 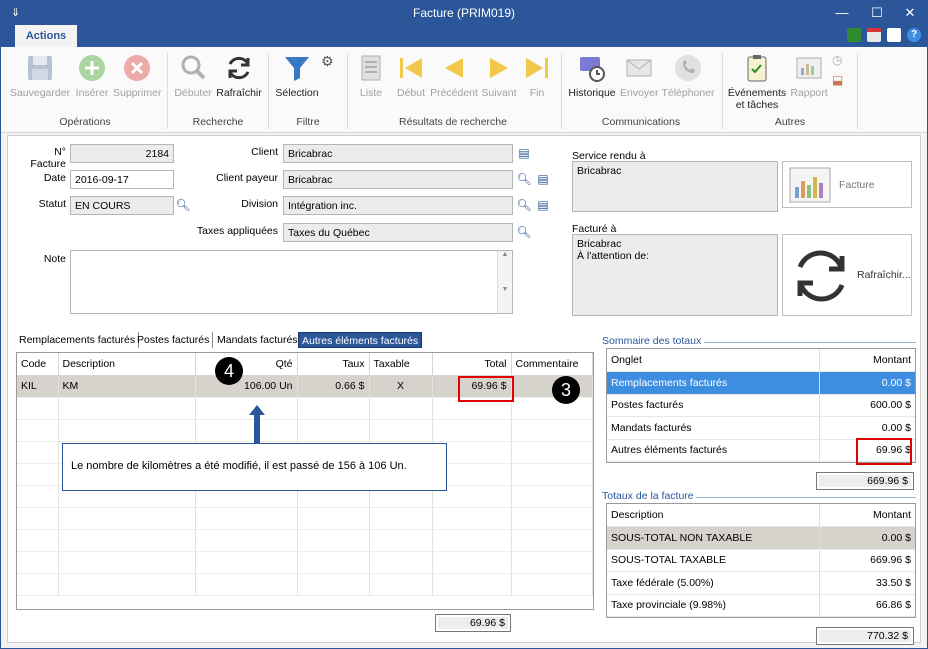 What do you see at coordinates (122, 205) in the screenshot?
I see `statut-field: EN COURS` at bounding box center [122, 205].